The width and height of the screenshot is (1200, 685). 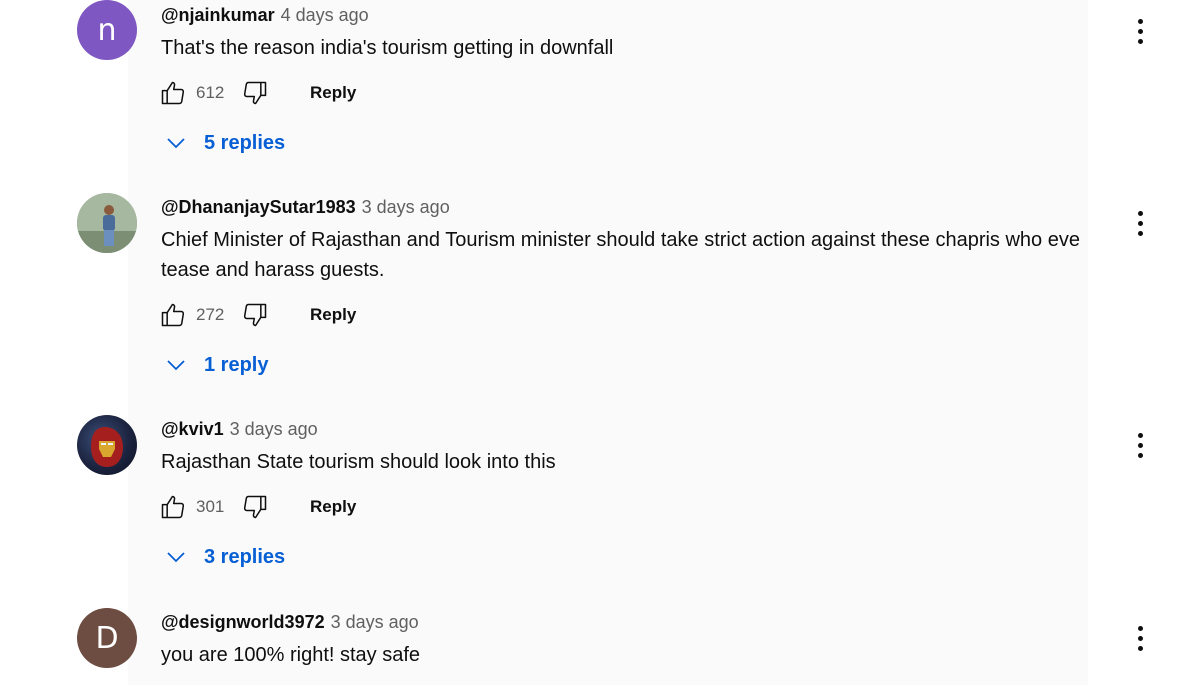 I want to click on view-replies-button: 1 reply, so click(x=216, y=365).